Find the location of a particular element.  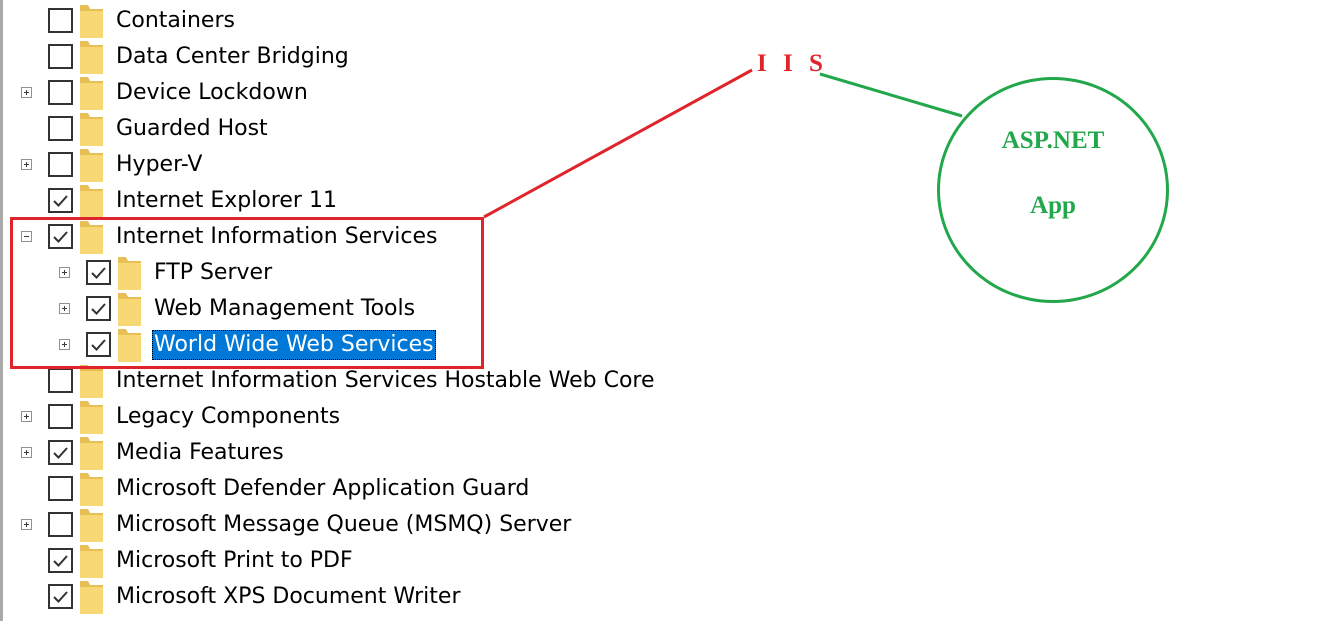

asp-net-app-circle: ASP.NET App is located at coordinates (1053, 190).